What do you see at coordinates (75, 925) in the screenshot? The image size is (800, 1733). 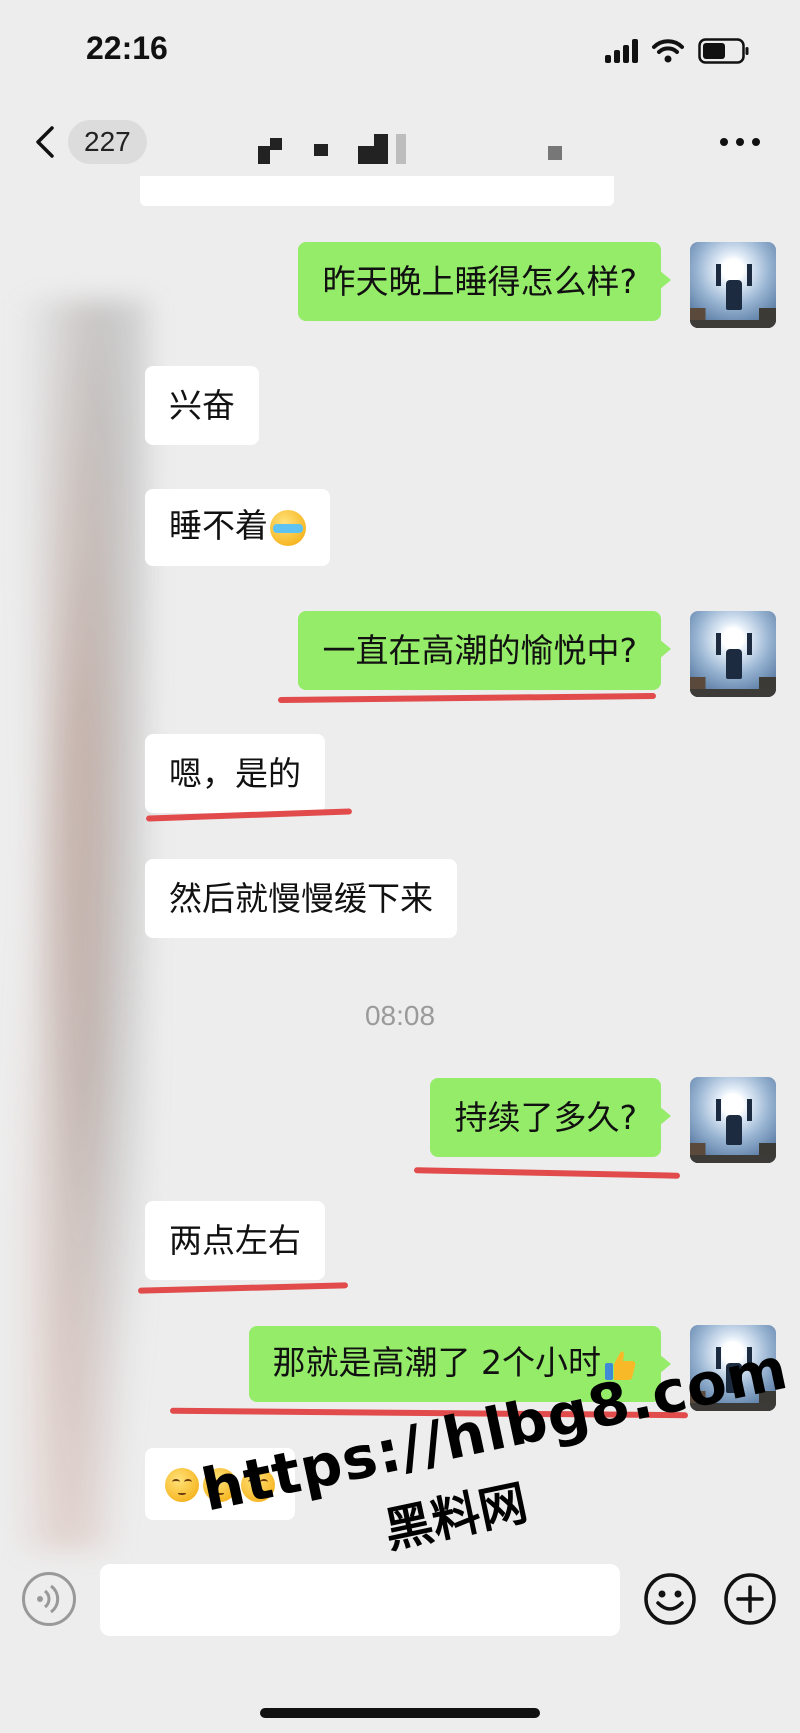 I see `blurred-background` at bounding box center [75, 925].